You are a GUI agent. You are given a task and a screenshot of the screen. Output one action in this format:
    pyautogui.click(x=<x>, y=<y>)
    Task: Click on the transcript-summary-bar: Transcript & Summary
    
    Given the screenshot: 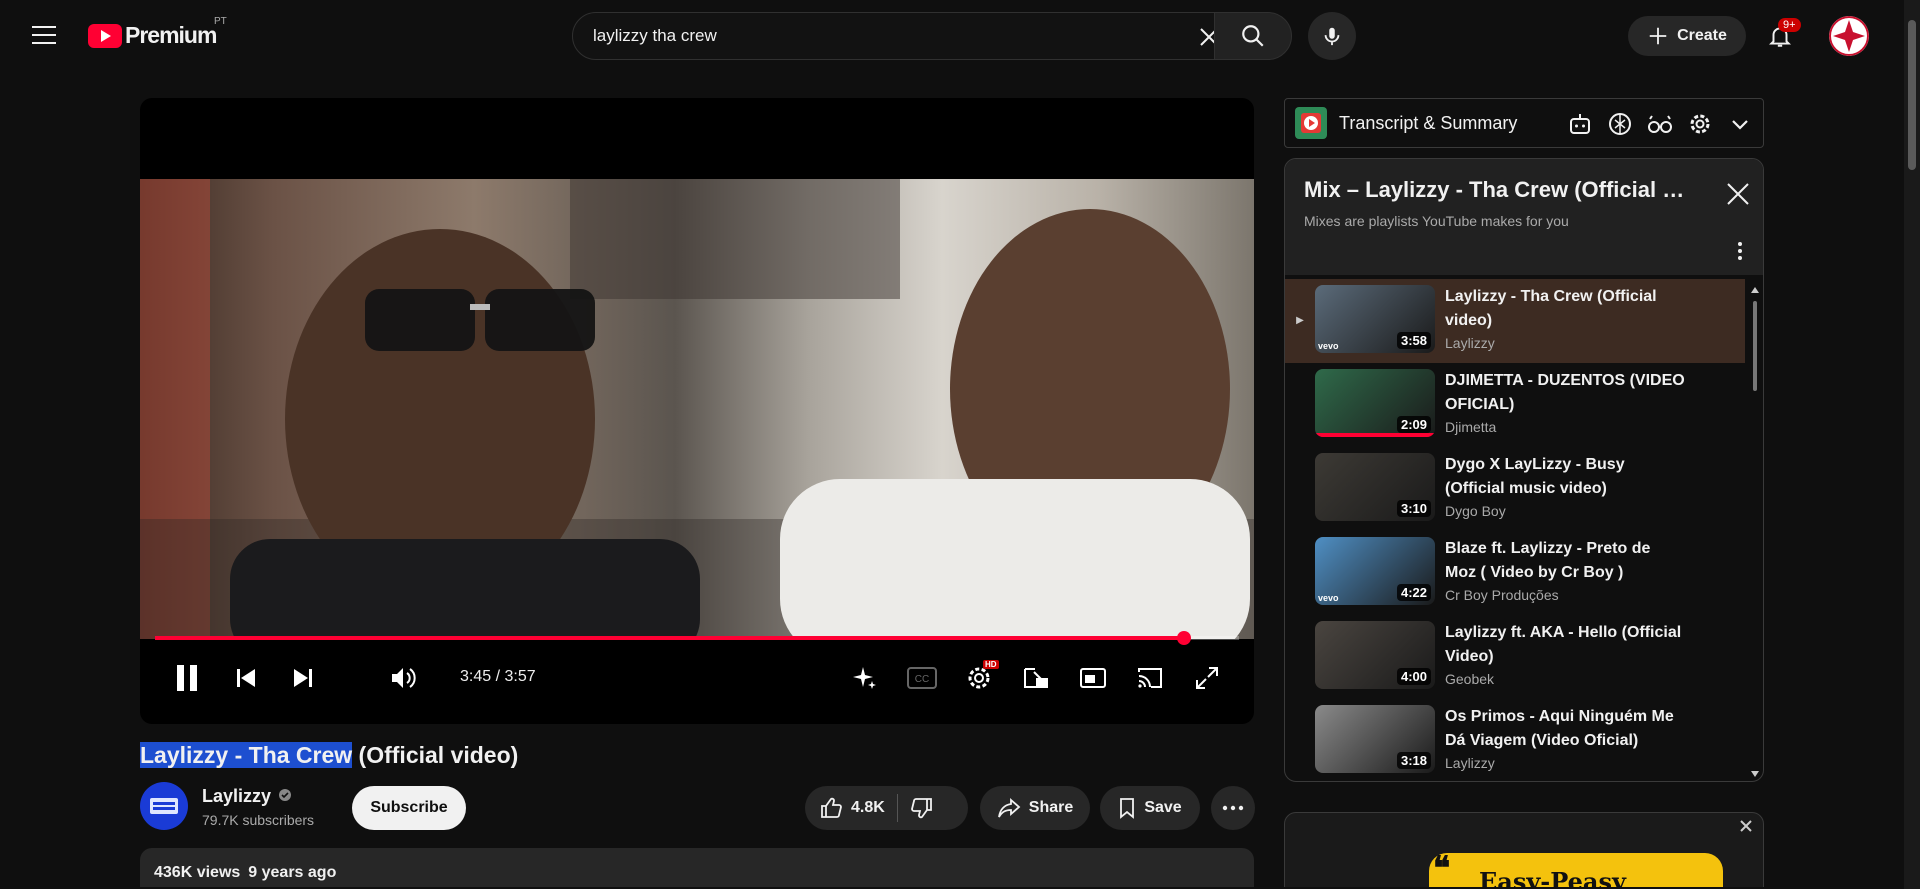 What is the action you would take?
    pyautogui.click(x=1524, y=123)
    